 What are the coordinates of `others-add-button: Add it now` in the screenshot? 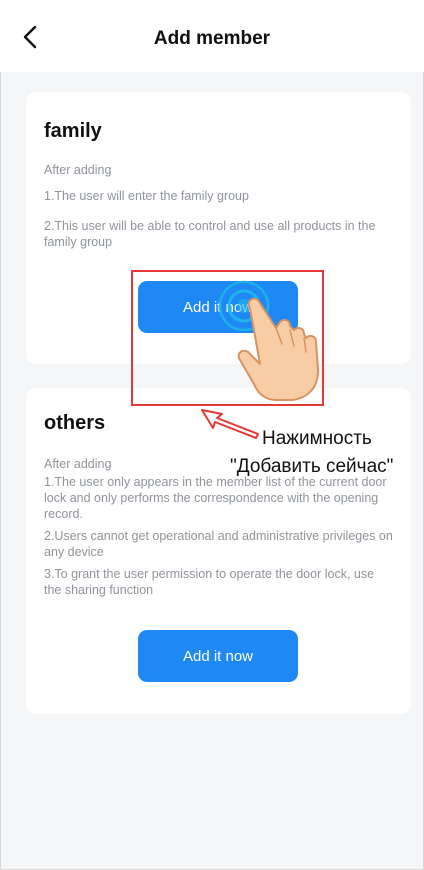 It's located at (218, 656).